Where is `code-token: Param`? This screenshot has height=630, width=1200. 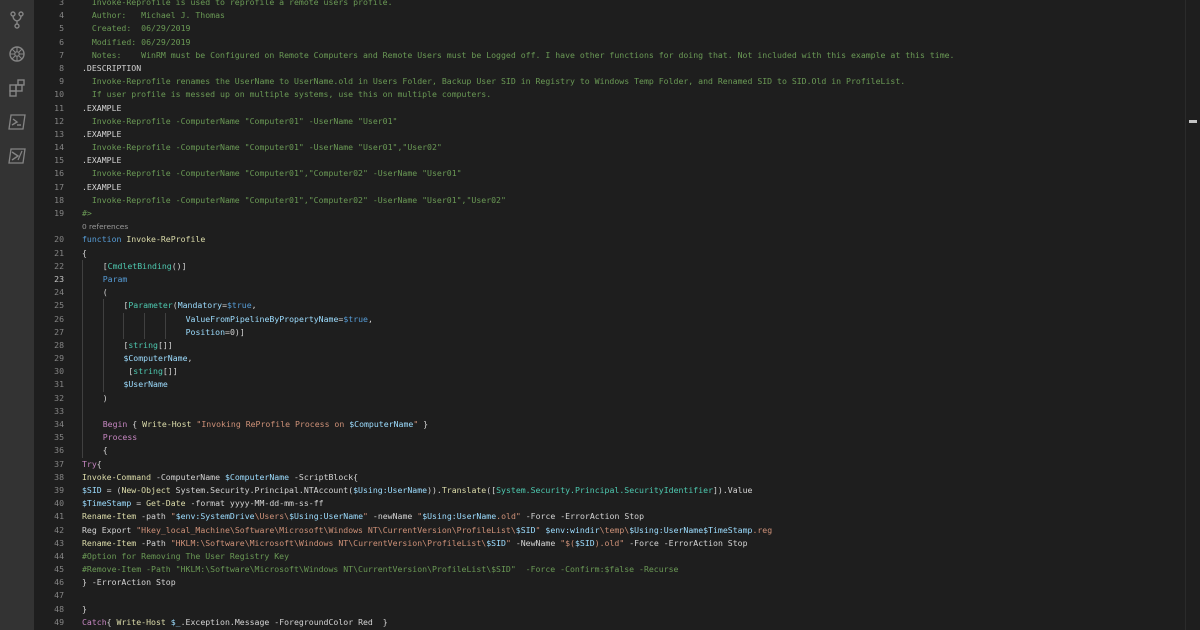
code-token: Param is located at coordinates (115, 278).